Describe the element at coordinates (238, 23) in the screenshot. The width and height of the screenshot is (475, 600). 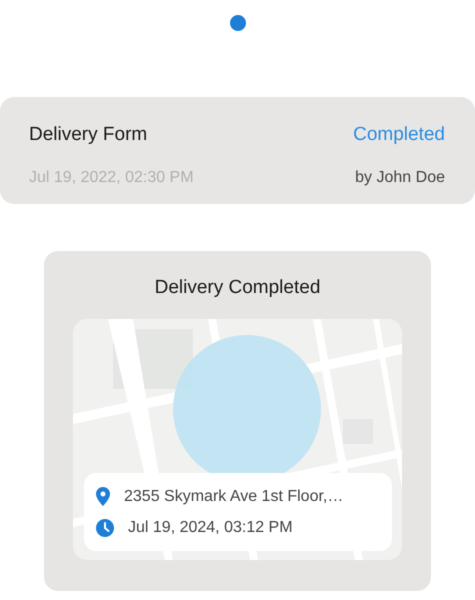
I see `page-indicator-dot` at that location.